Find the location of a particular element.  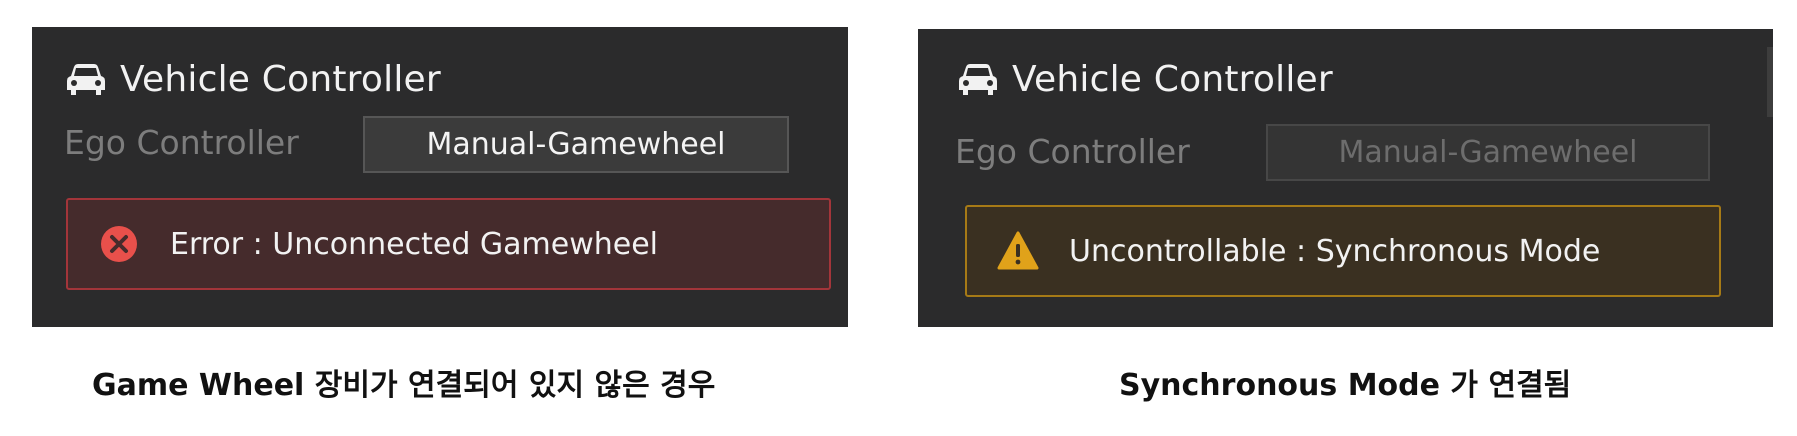

caption-left: Game Wheel 장비가 연결되어 있지 않은 경우 is located at coordinates (404, 385).